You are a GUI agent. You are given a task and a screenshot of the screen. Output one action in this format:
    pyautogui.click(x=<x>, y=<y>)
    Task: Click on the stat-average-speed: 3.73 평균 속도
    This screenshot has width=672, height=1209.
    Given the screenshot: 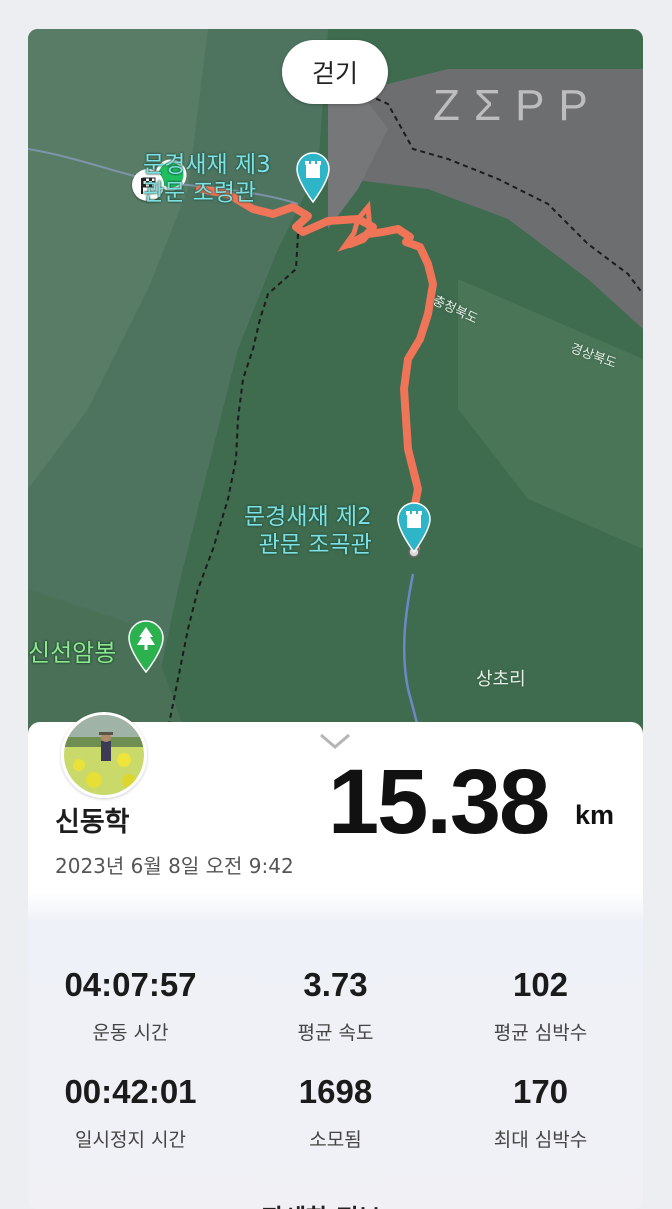 What is the action you would take?
    pyautogui.click(x=335, y=1005)
    